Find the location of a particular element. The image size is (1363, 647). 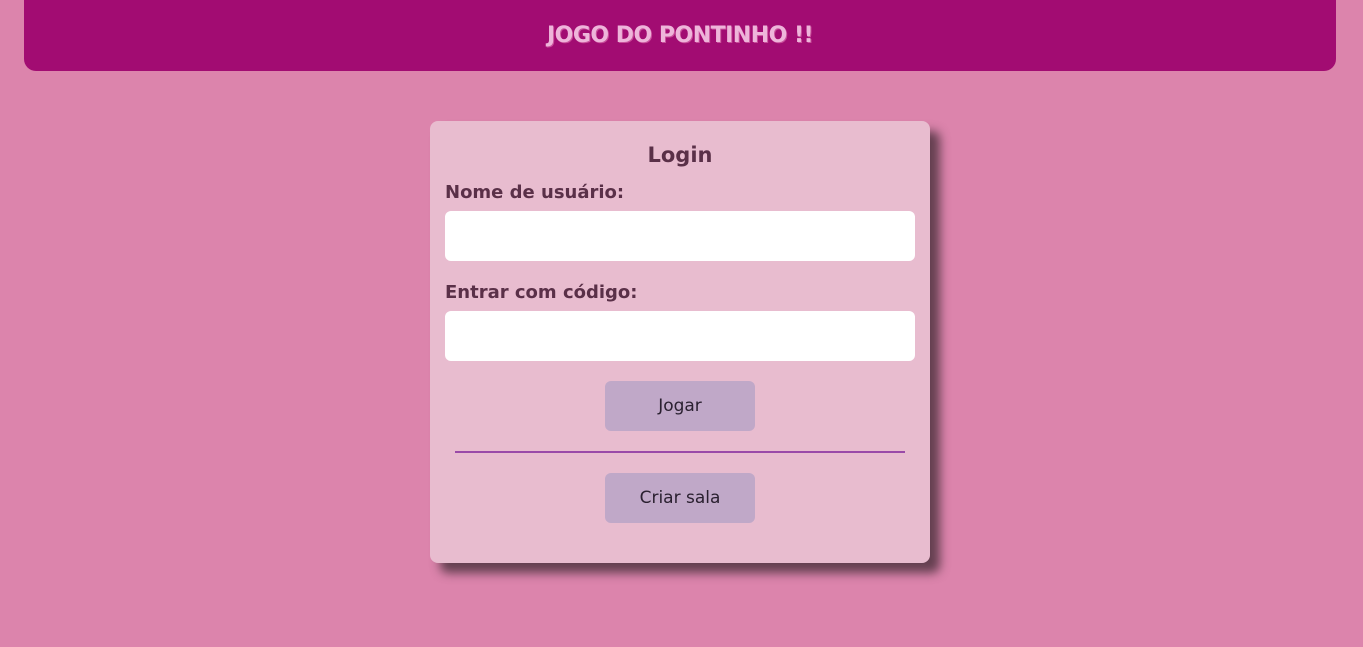

app-title: JOGO DO PONTINHO !! is located at coordinates (680, 35).